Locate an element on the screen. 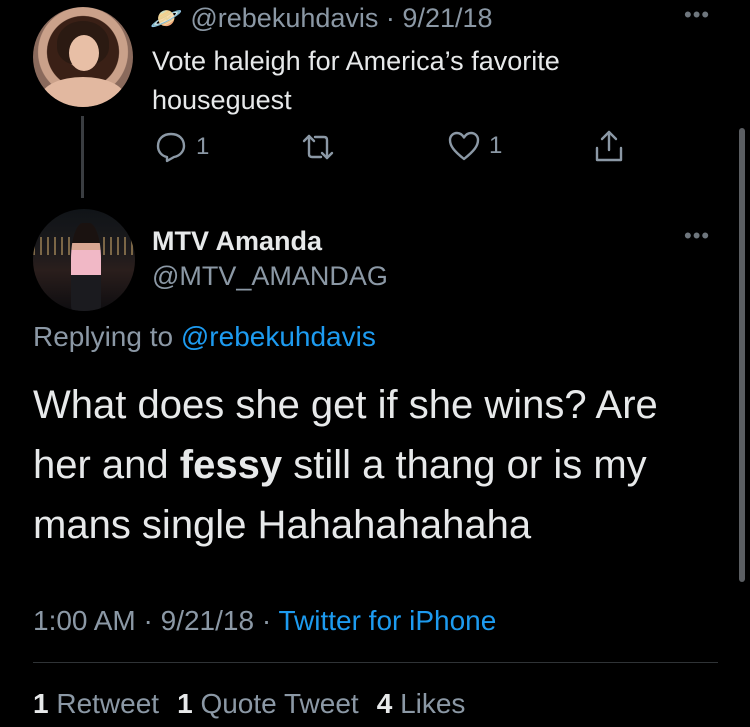 The height and width of the screenshot is (727, 750). like-count: 1 is located at coordinates (496, 145).